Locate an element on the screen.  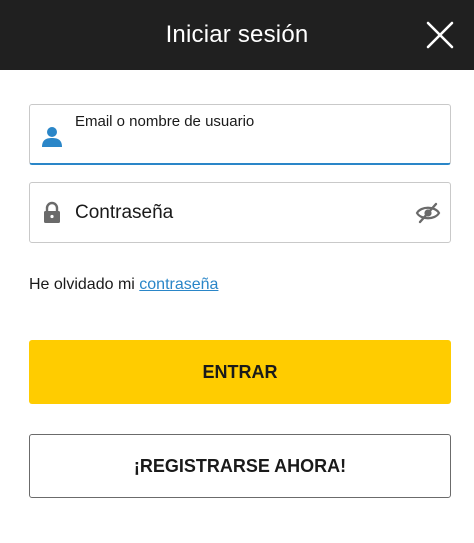
register-button: ¡REGISTRARSE AHORA! is located at coordinates (240, 466).